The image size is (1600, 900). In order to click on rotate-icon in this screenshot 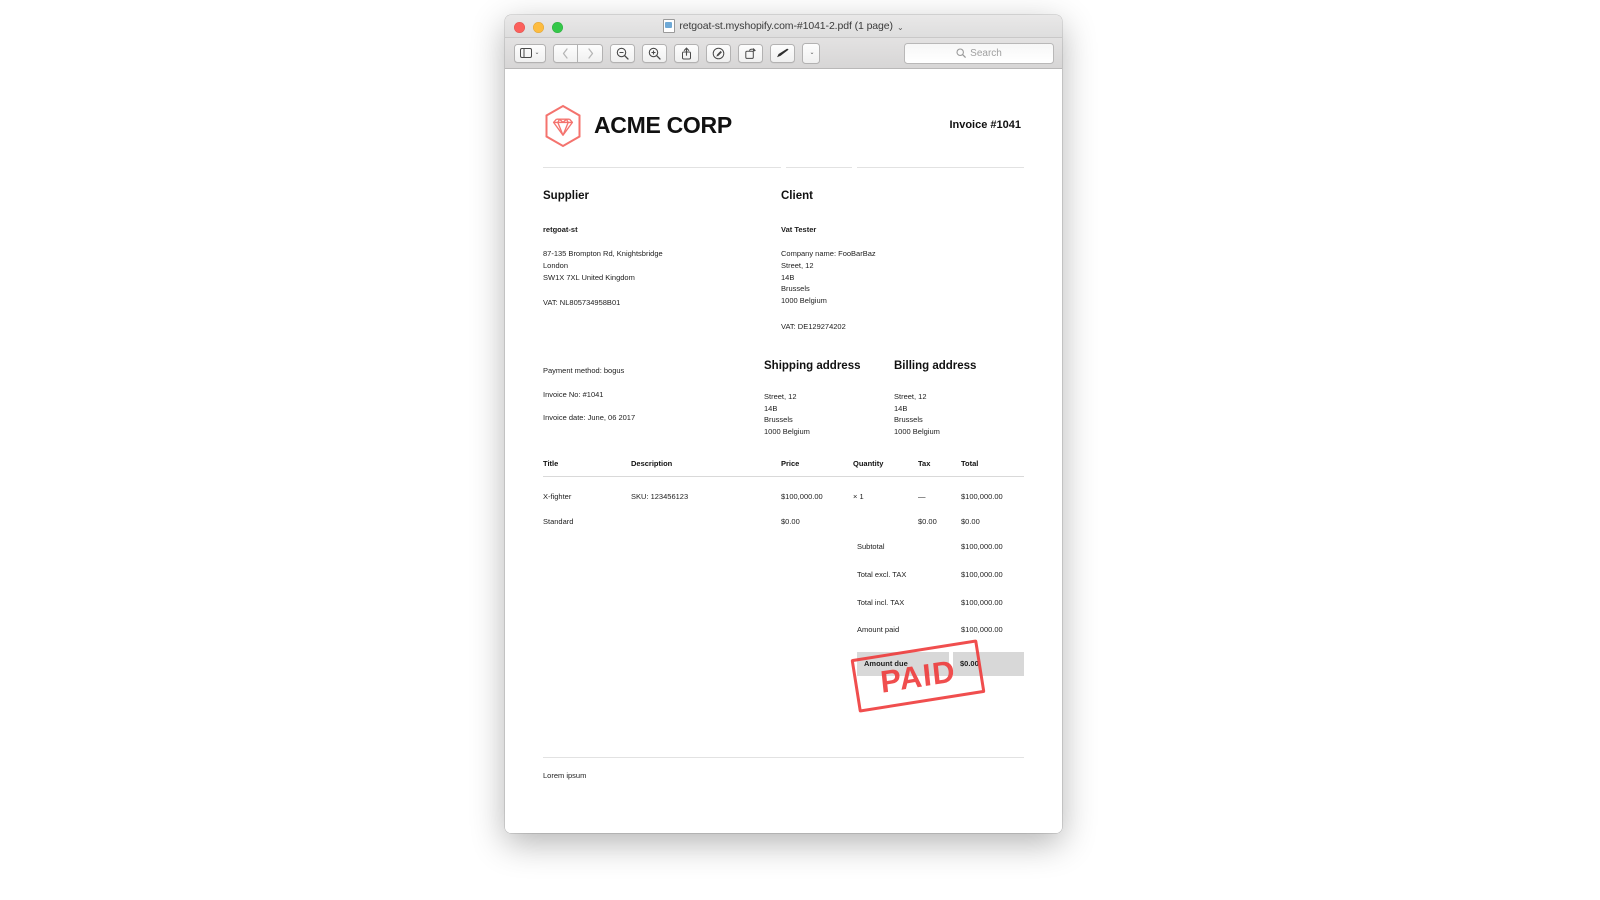, I will do `click(750, 53)`.